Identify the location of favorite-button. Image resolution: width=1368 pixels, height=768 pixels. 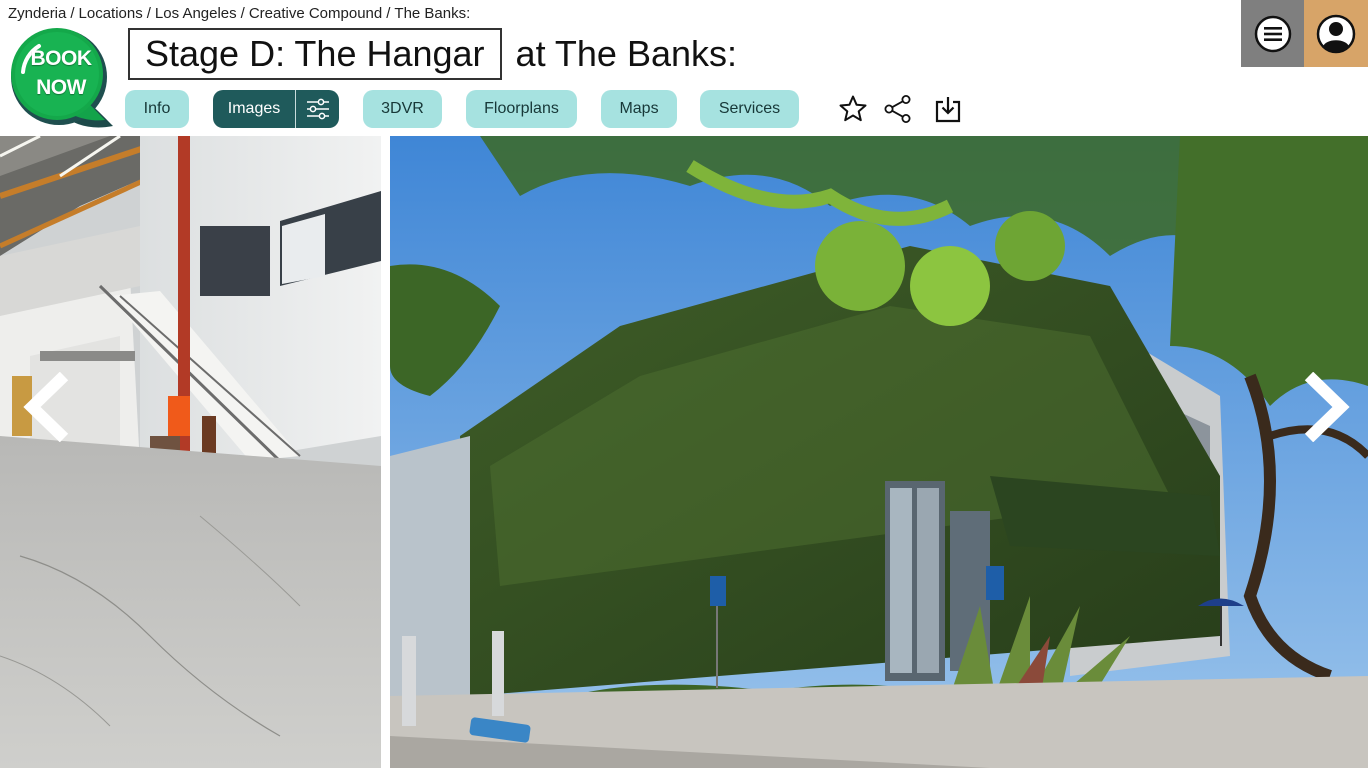
(853, 109).